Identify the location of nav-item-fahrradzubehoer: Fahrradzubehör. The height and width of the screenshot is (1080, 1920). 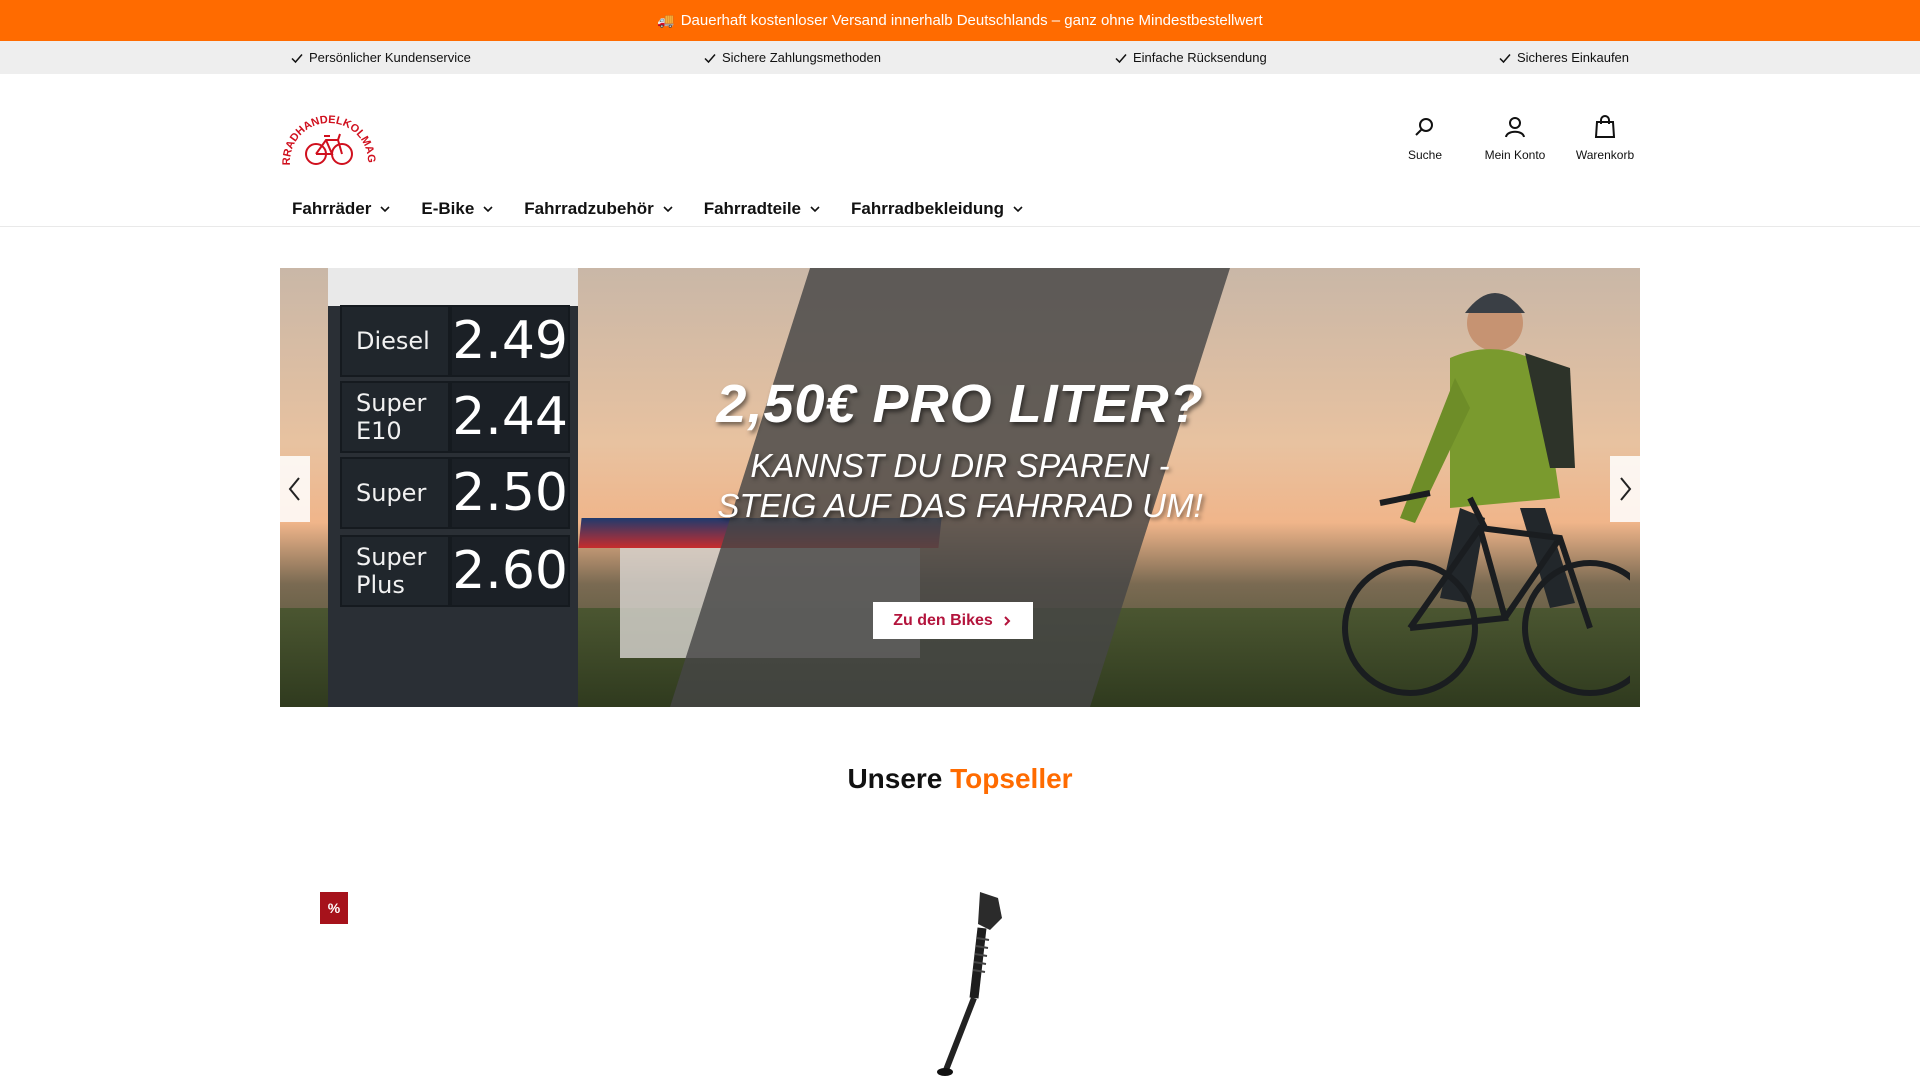
(598, 209).